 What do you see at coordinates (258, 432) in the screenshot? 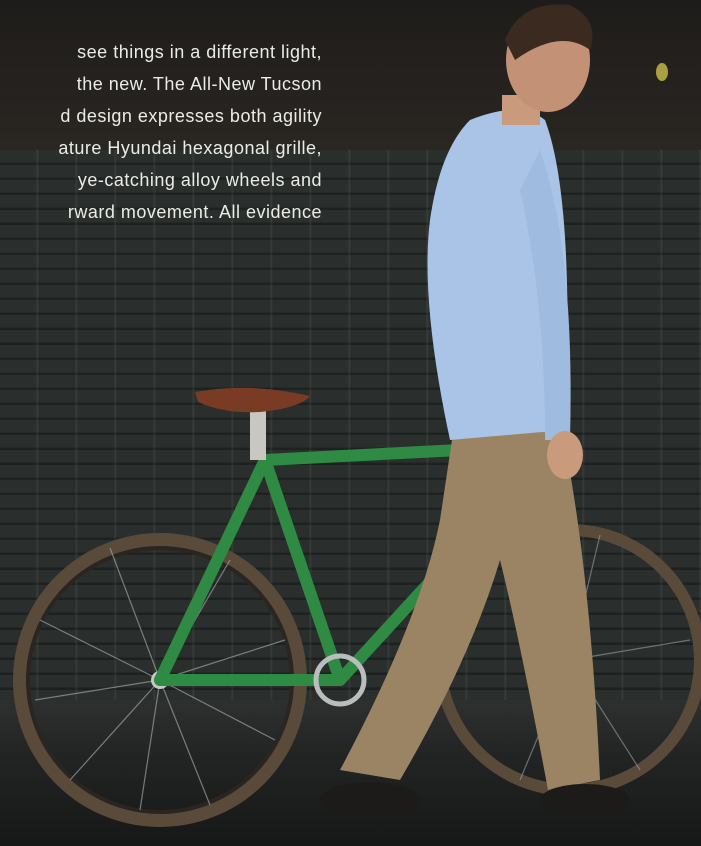
I see `seat-post` at bounding box center [258, 432].